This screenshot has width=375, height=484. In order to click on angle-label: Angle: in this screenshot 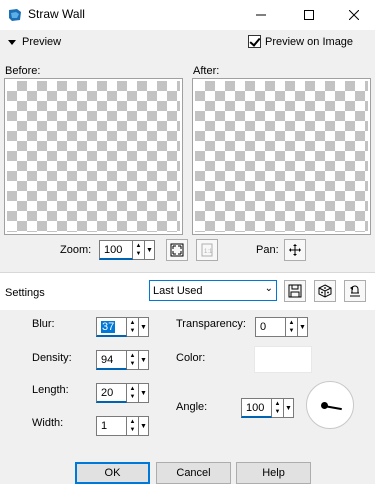, I will do `click(192, 407)`.